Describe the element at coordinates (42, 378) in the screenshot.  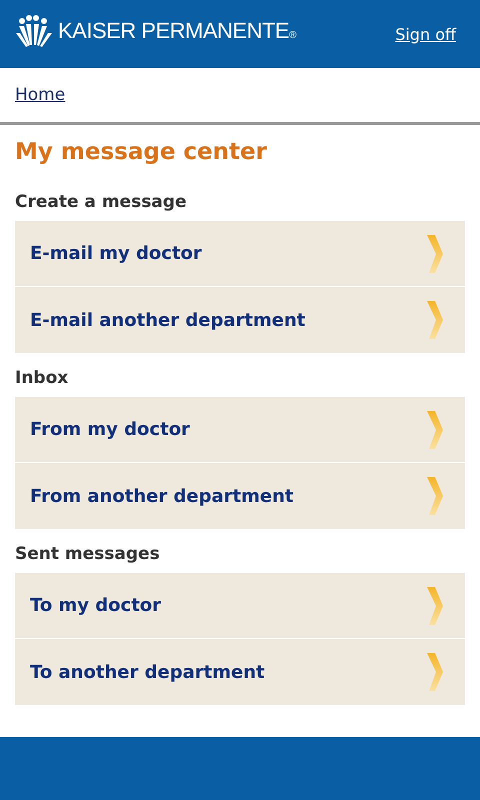
I see `section-heading: Inbox` at that location.